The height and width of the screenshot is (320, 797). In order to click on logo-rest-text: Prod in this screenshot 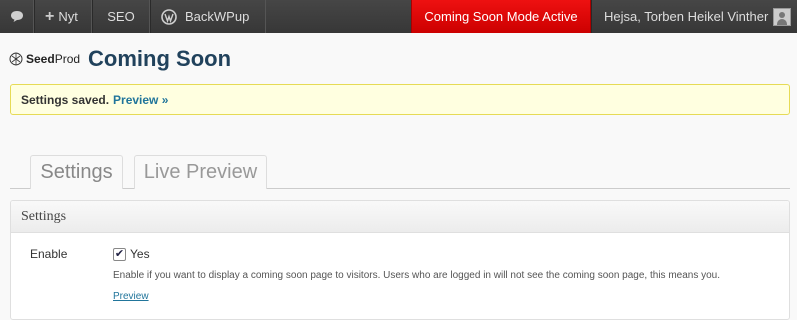, I will do `click(67, 59)`.